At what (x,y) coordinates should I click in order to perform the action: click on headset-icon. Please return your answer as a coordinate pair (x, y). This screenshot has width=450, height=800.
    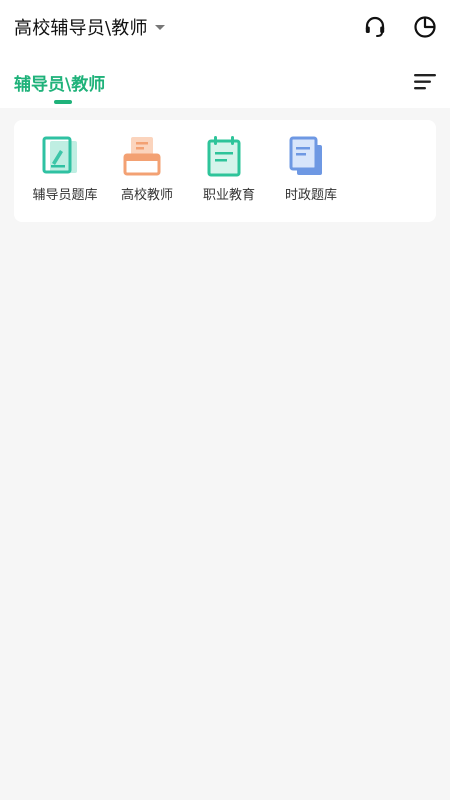
    Looking at the image, I should click on (375, 27).